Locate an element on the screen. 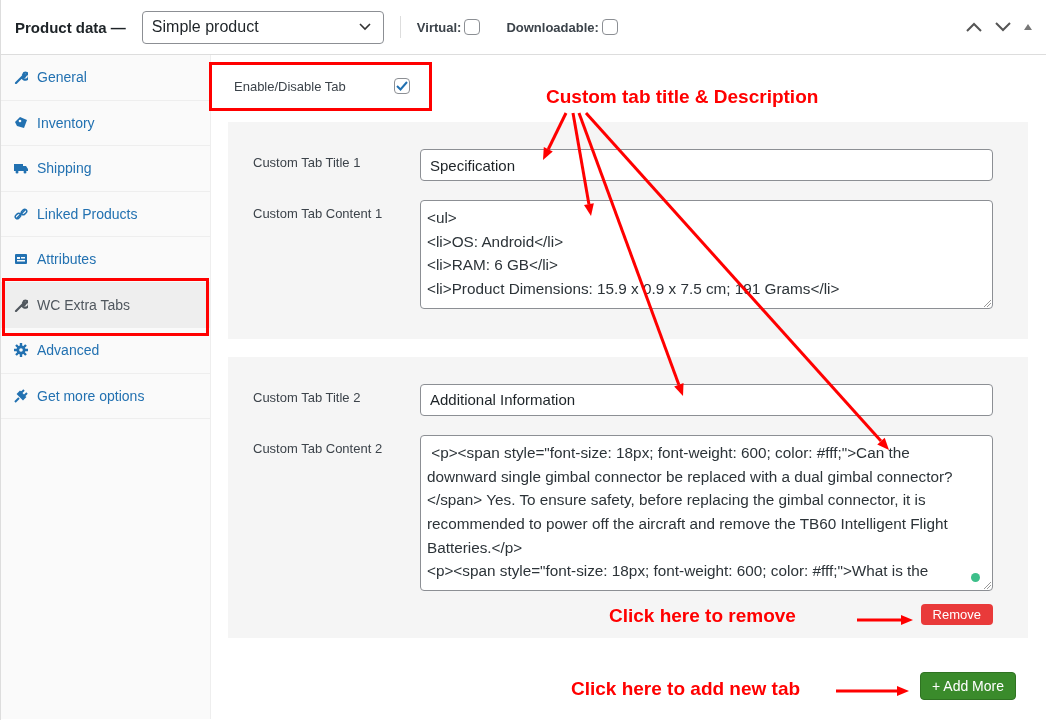  option-label: Downloadable: is located at coordinates (552, 27).